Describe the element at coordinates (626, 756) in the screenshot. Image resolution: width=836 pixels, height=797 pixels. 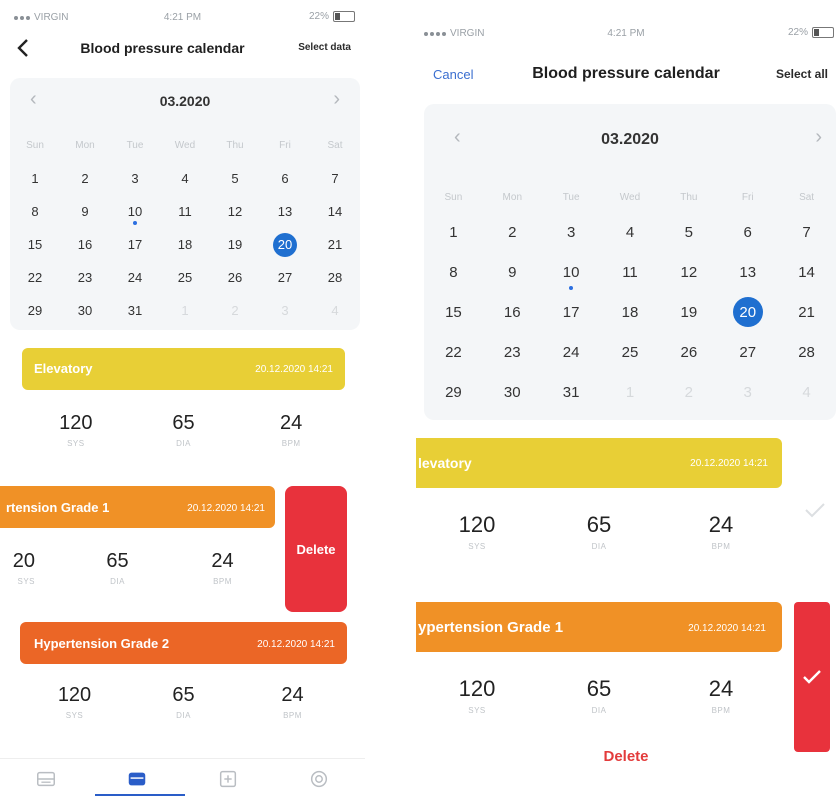
I see `delete-selected-button: Delete` at that location.